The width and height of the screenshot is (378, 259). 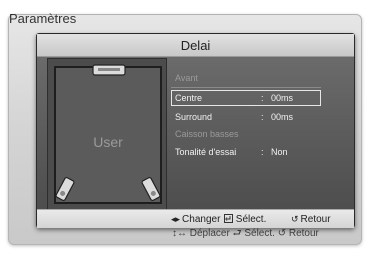 I want to click on dialog-title-bar: Delai, so click(x=195, y=45).